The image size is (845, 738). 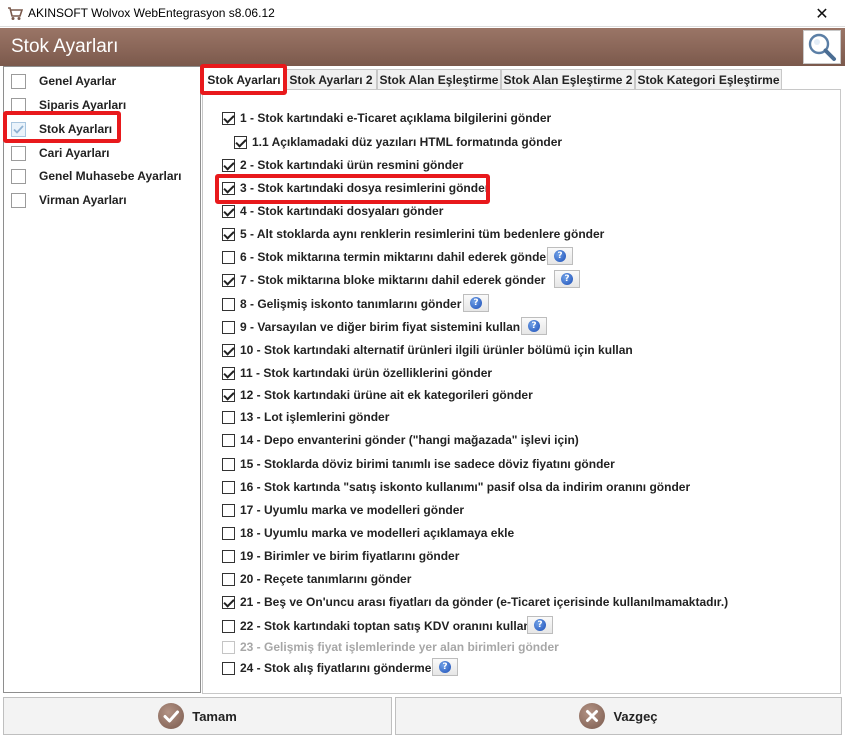 I want to click on page-title: Stok Ayarları, so click(x=65, y=46).